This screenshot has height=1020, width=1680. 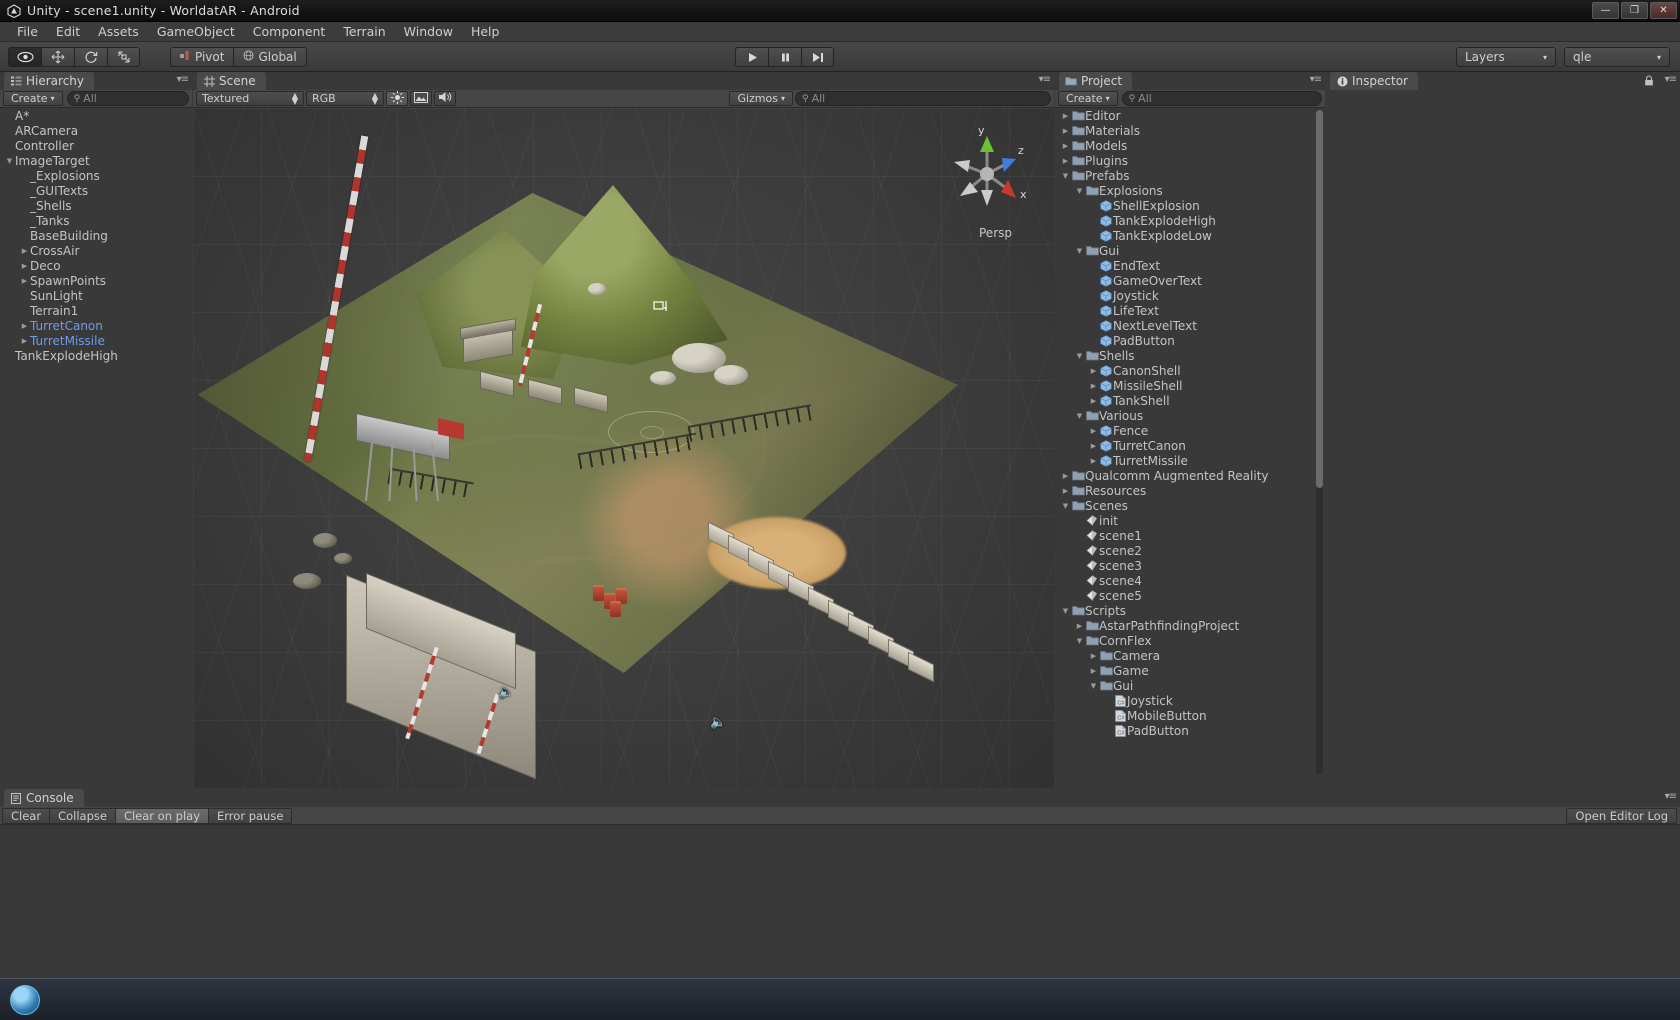 I want to click on project-item: ▶EndText, so click(x=1185, y=265).